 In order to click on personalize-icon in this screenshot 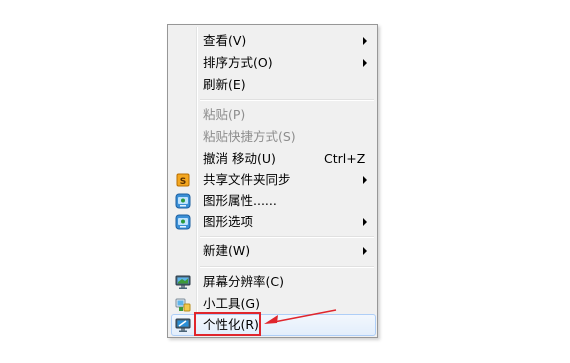, I will do `click(183, 325)`.